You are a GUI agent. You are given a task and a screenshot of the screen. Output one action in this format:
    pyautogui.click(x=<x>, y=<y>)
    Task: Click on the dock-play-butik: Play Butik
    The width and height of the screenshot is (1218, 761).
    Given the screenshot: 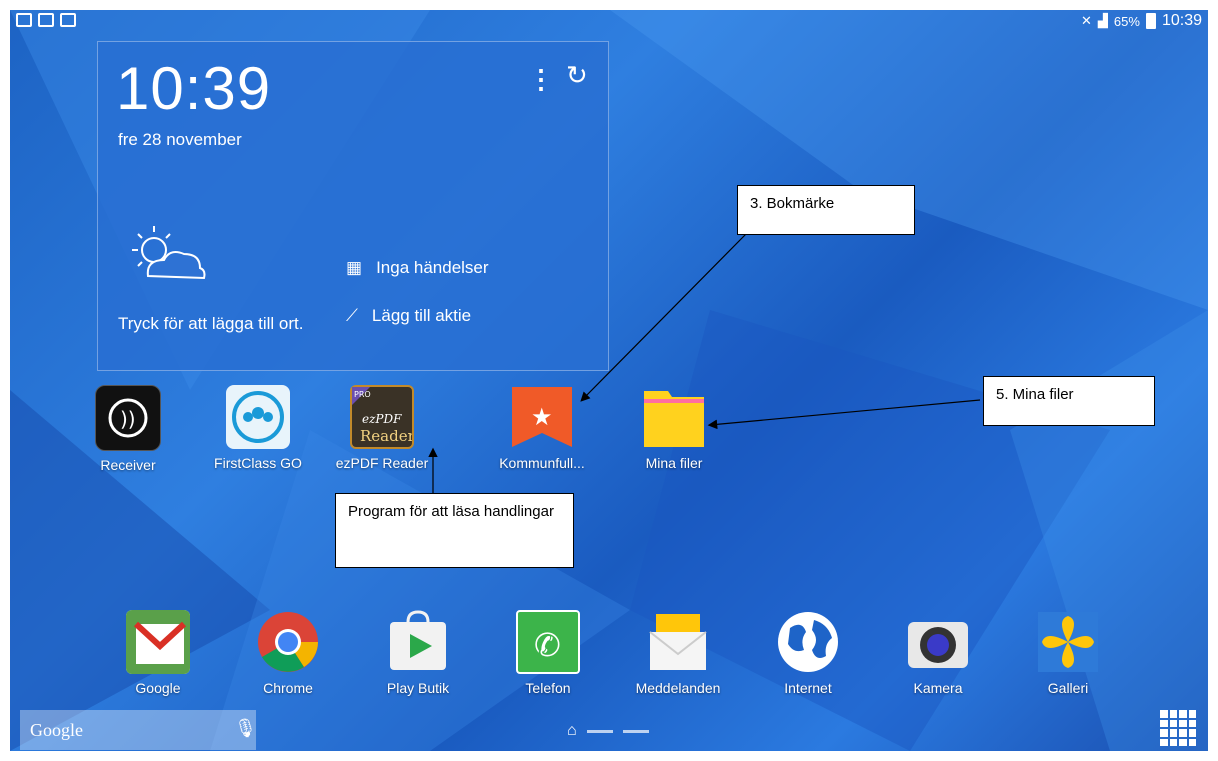 What is the action you would take?
    pyautogui.click(x=418, y=653)
    